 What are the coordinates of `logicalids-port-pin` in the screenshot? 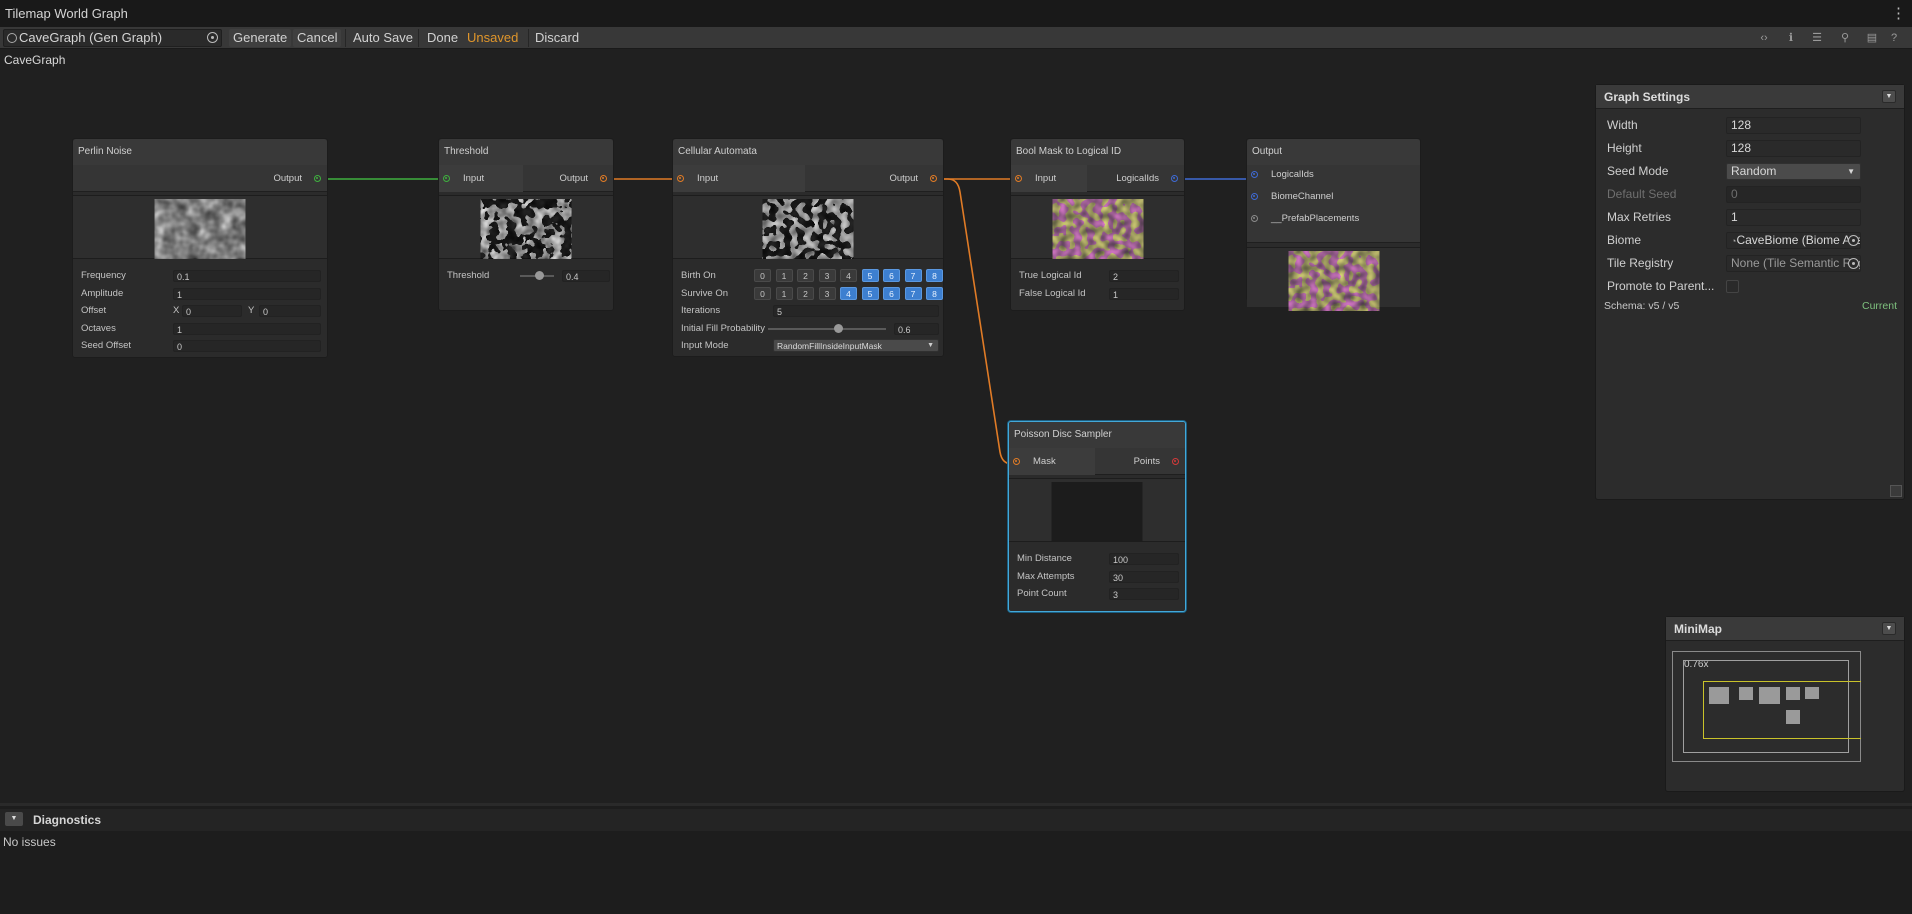 It's located at (1254, 174).